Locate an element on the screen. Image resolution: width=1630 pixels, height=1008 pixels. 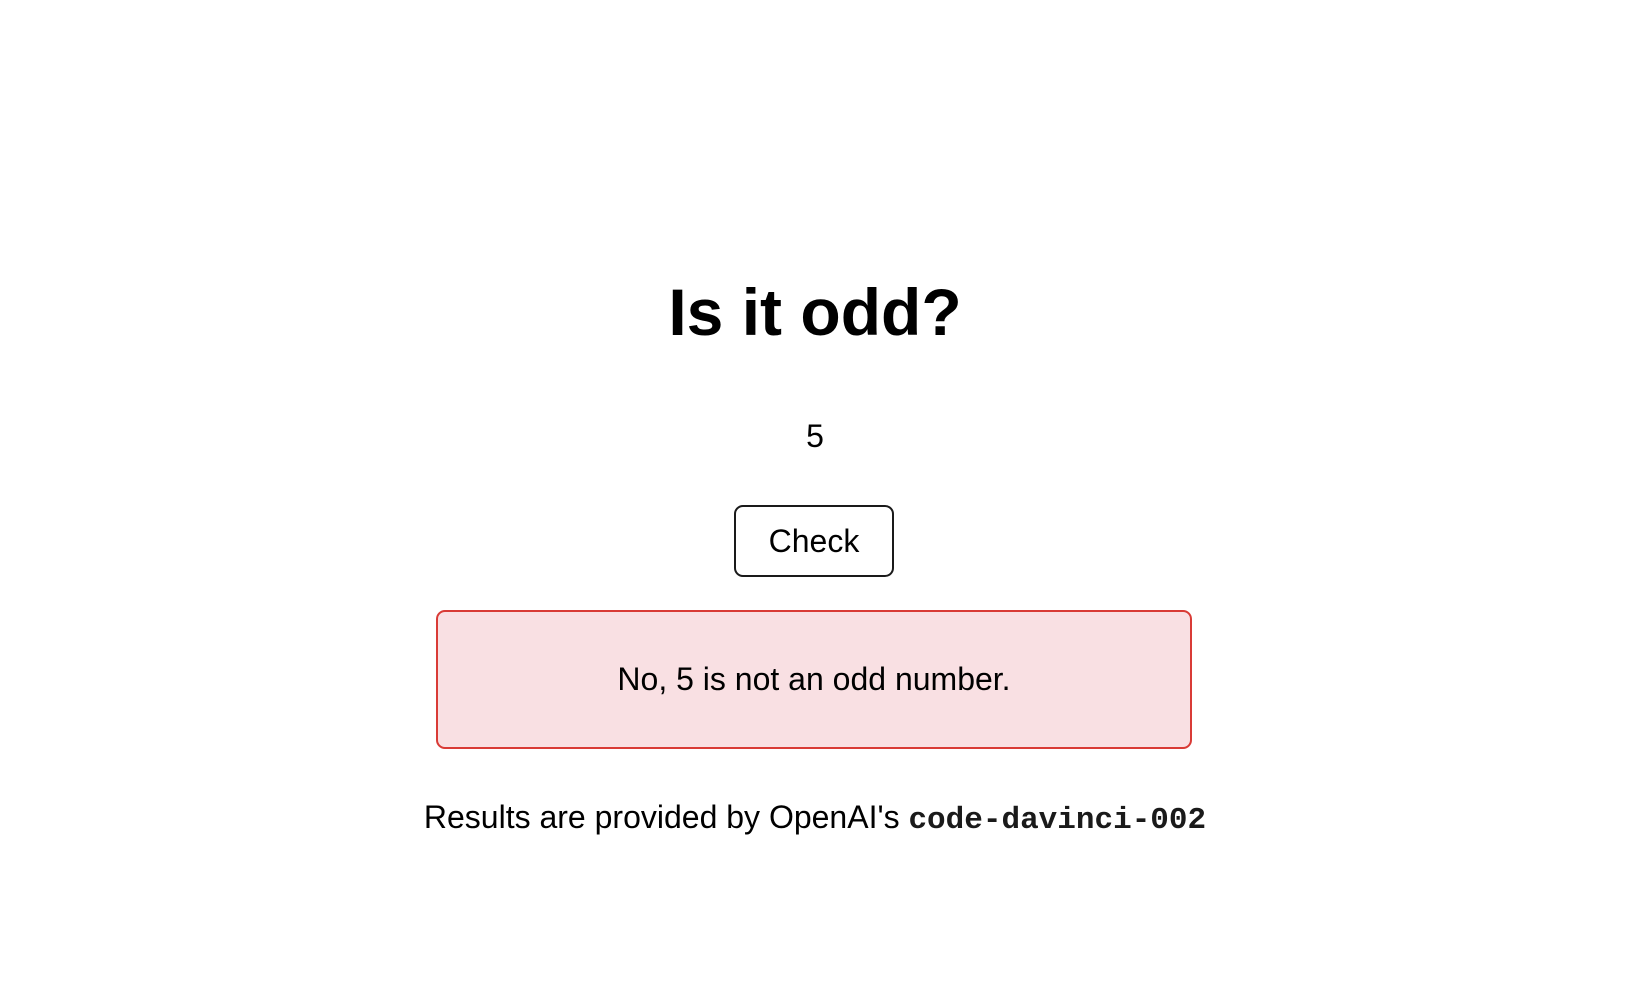
result-alert: No, 5 is not an odd number. is located at coordinates (814, 679).